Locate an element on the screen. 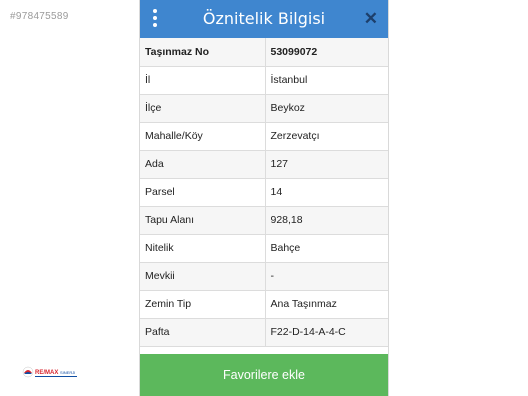 Image resolution: width=528 pixels, height=396 pixels. table-row: Parsel 14 is located at coordinates (264, 192).